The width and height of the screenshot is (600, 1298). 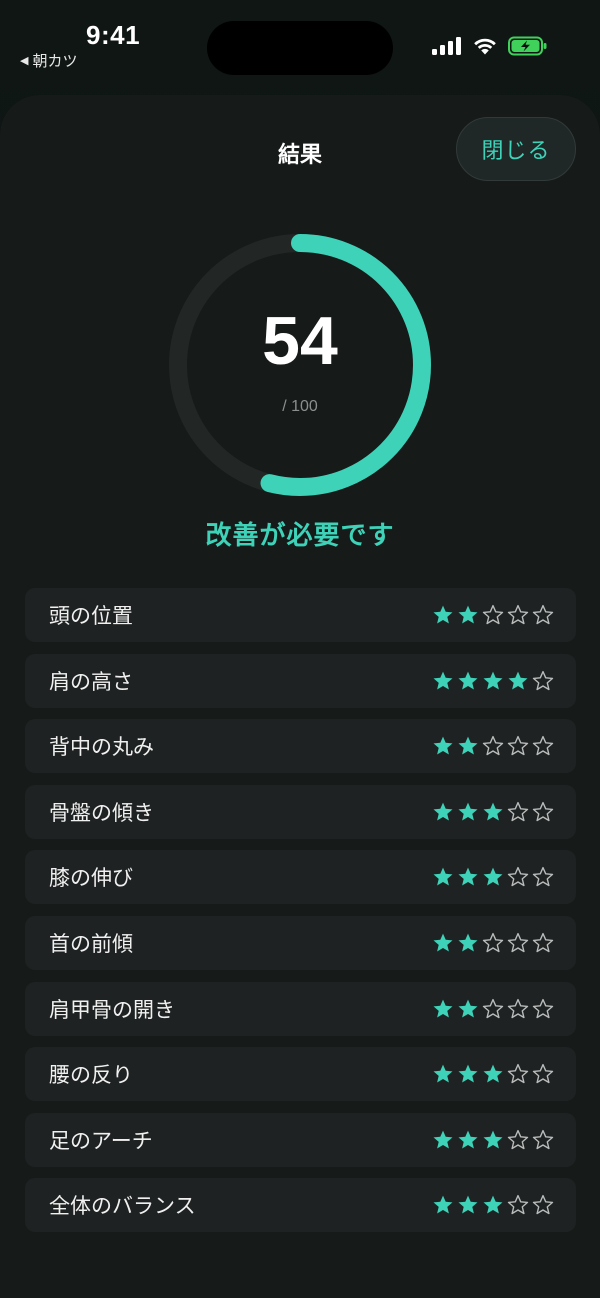 What do you see at coordinates (55, 61) in the screenshot?
I see `back-app-label: 朝カツ` at bounding box center [55, 61].